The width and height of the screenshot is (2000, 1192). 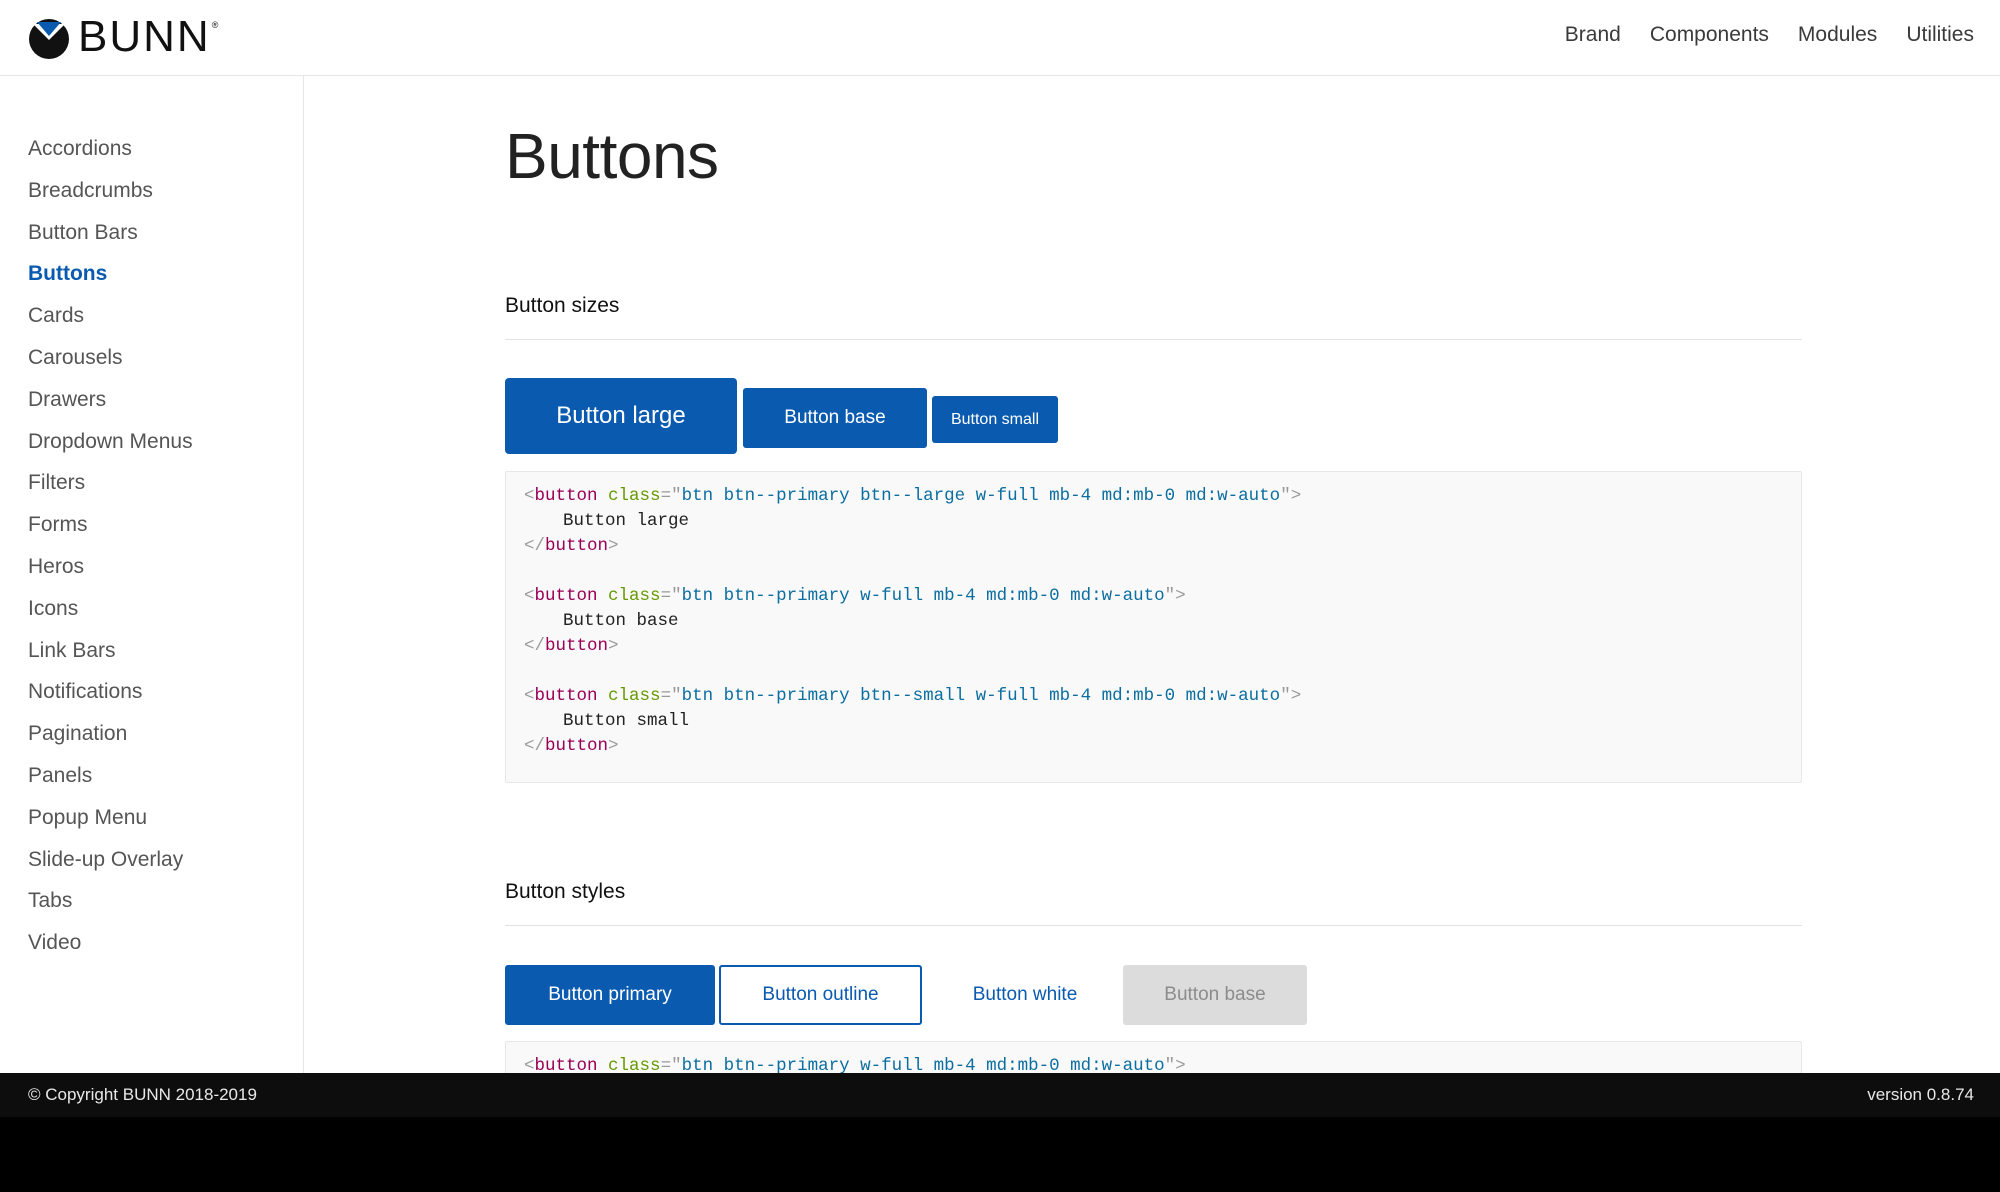 I want to click on sidebar-item-notifications: Notifications, so click(x=110, y=692).